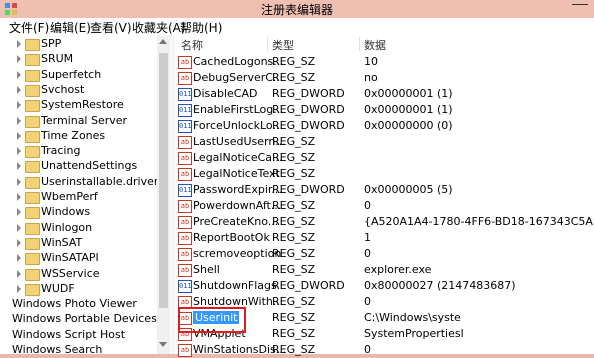 This screenshot has width=594, height=358. Describe the element at coordinates (78, 90) in the screenshot. I see `tree-item-svchost: Svchost` at that location.